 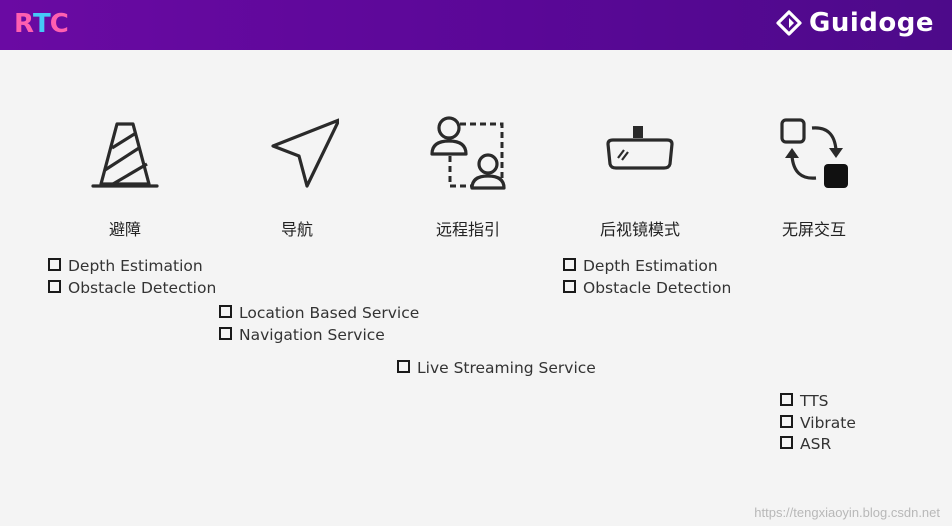 What do you see at coordinates (640, 148) in the screenshot?
I see `rearview-mirror-icon` at bounding box center [640, 148].